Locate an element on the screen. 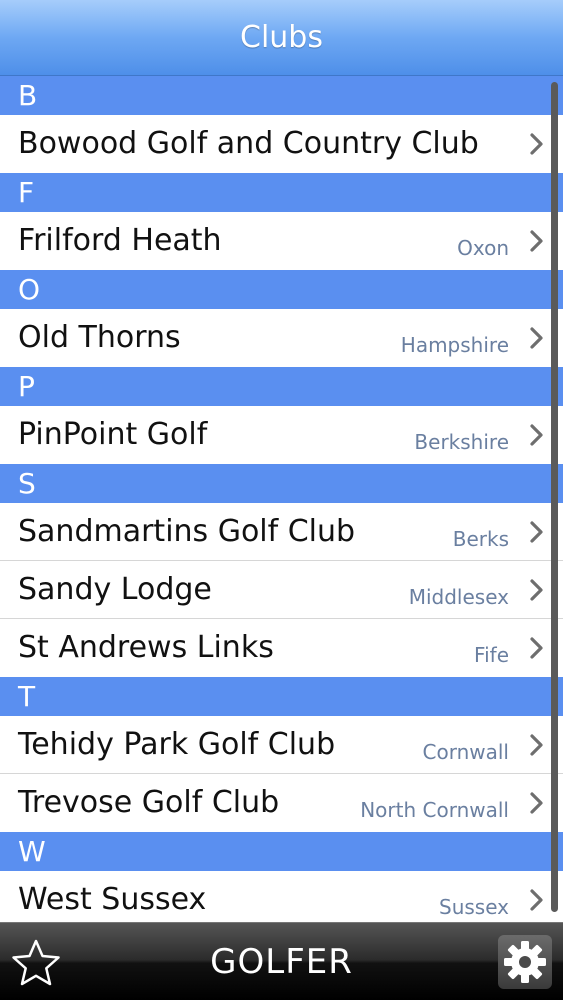 This screenshot has width=563, height=1001. list-item-old-thorns: Old Thorns Hampshire is located at coordinates (281, 338).